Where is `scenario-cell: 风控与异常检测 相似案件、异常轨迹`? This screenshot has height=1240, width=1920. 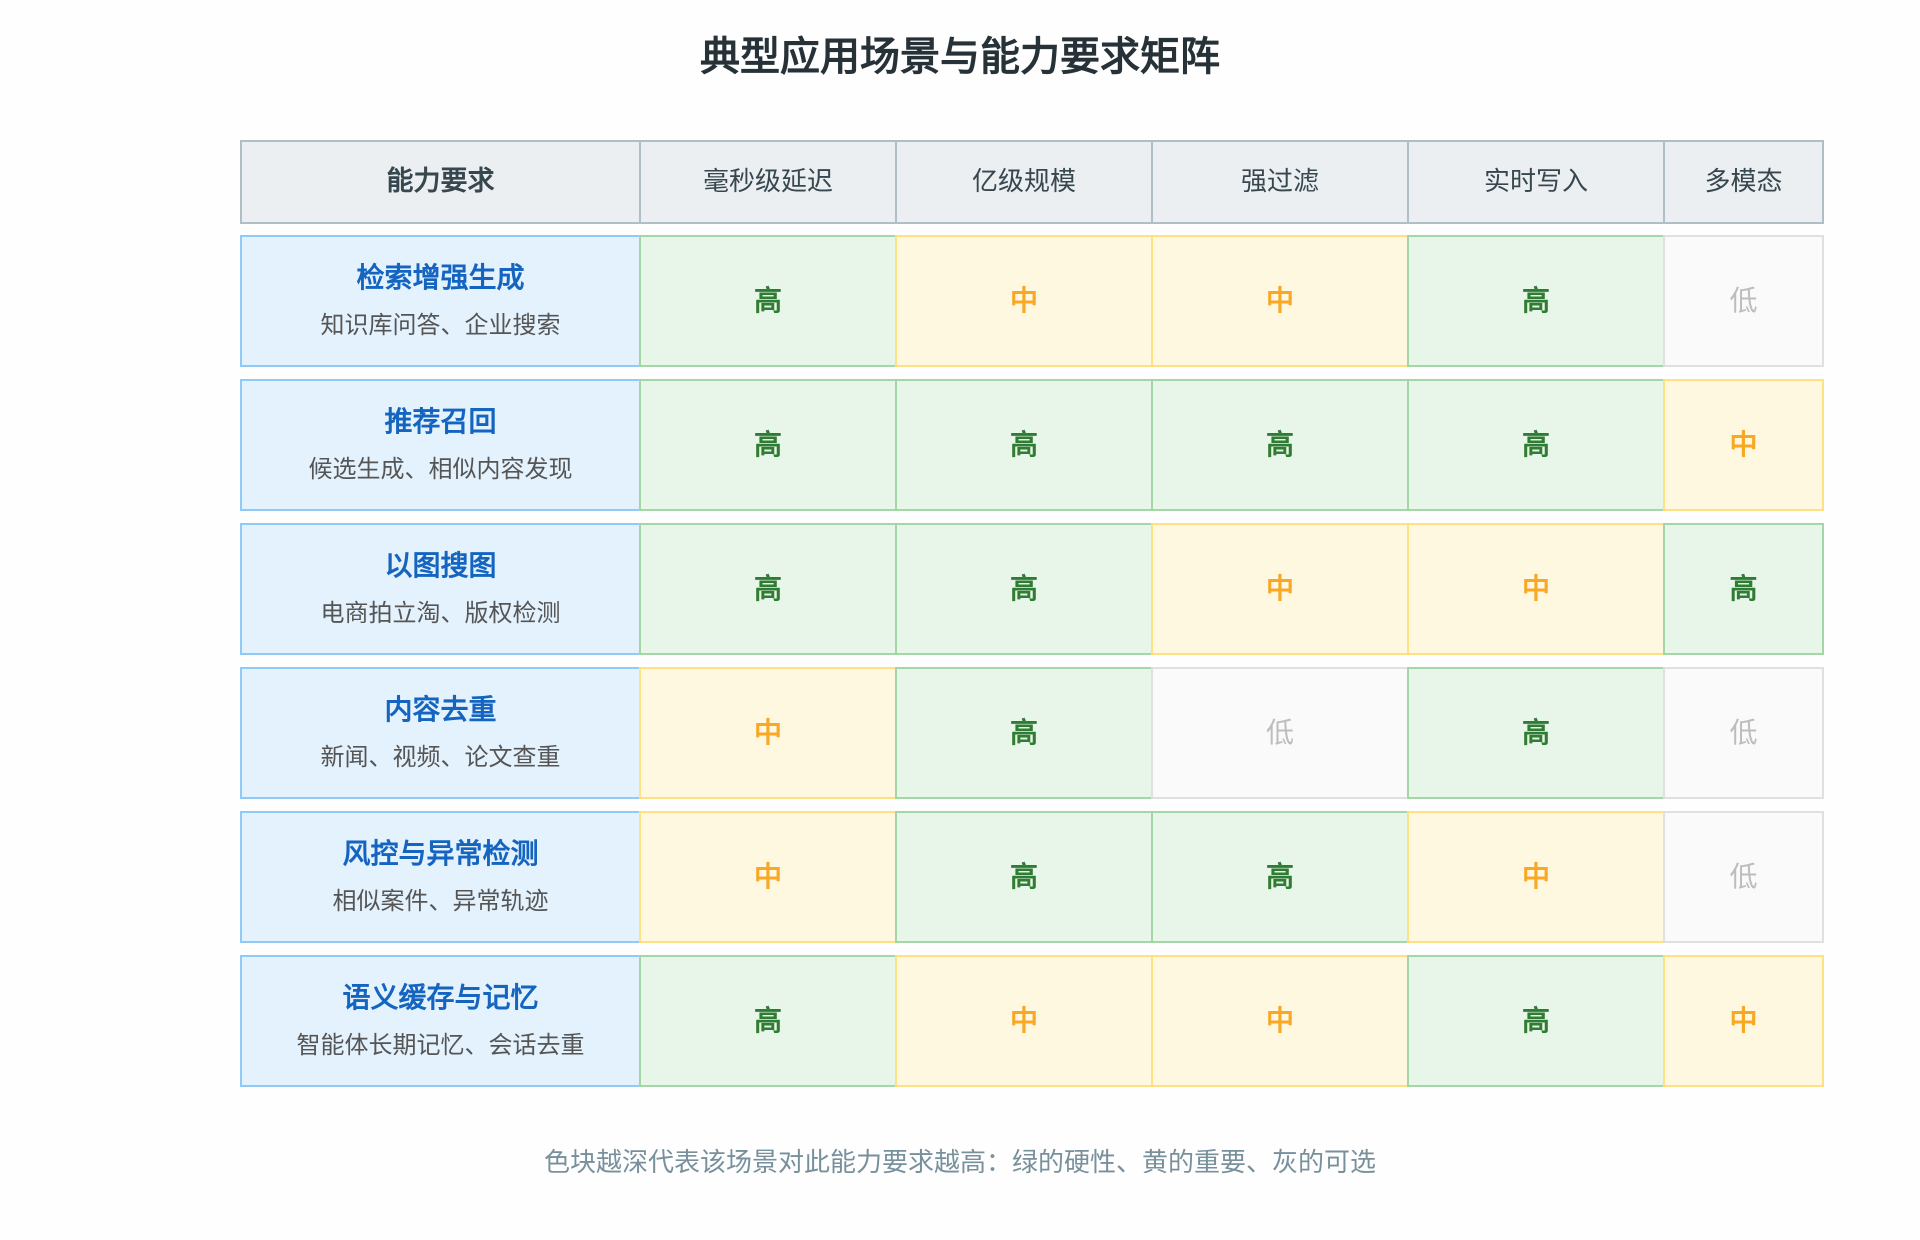 scenario-cell: 风控与异常检测 相似案件、异常轨迹 is located at coordinates (440, 877).